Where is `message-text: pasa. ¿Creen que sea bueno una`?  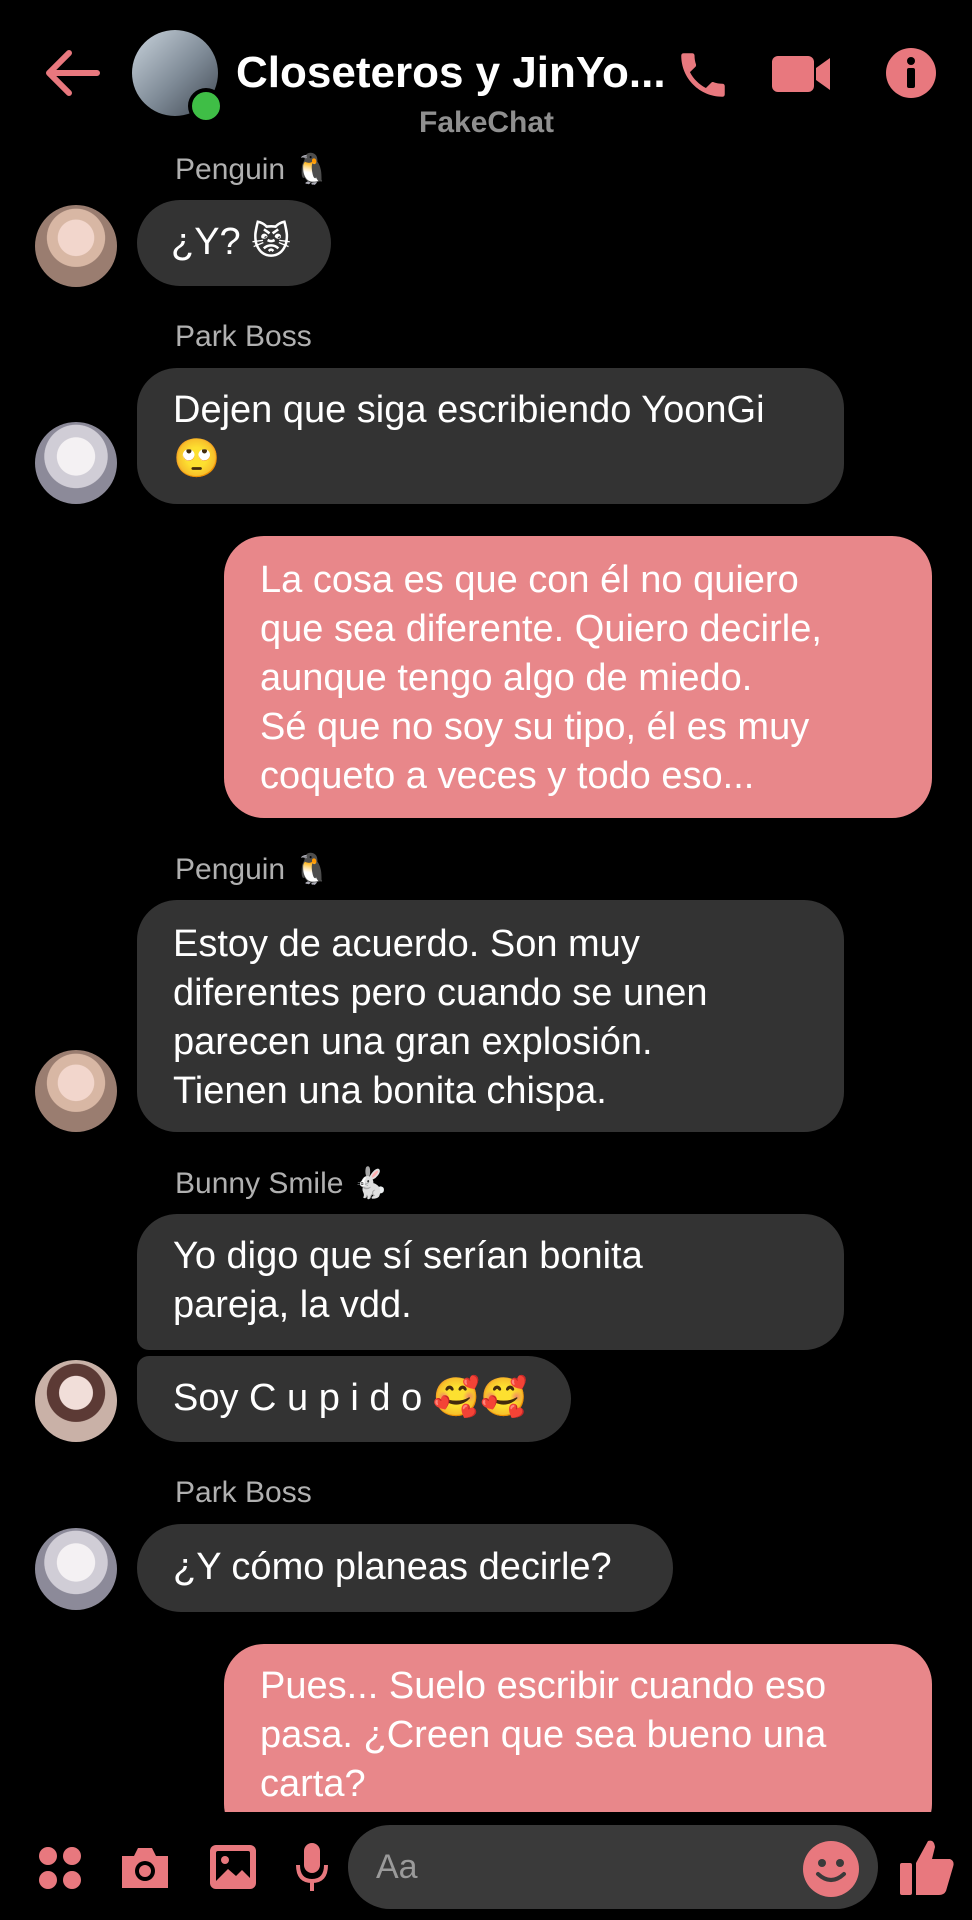
message-text: pasa. ¿Creen que sea bueno una is located at coordinates (543, 1735).